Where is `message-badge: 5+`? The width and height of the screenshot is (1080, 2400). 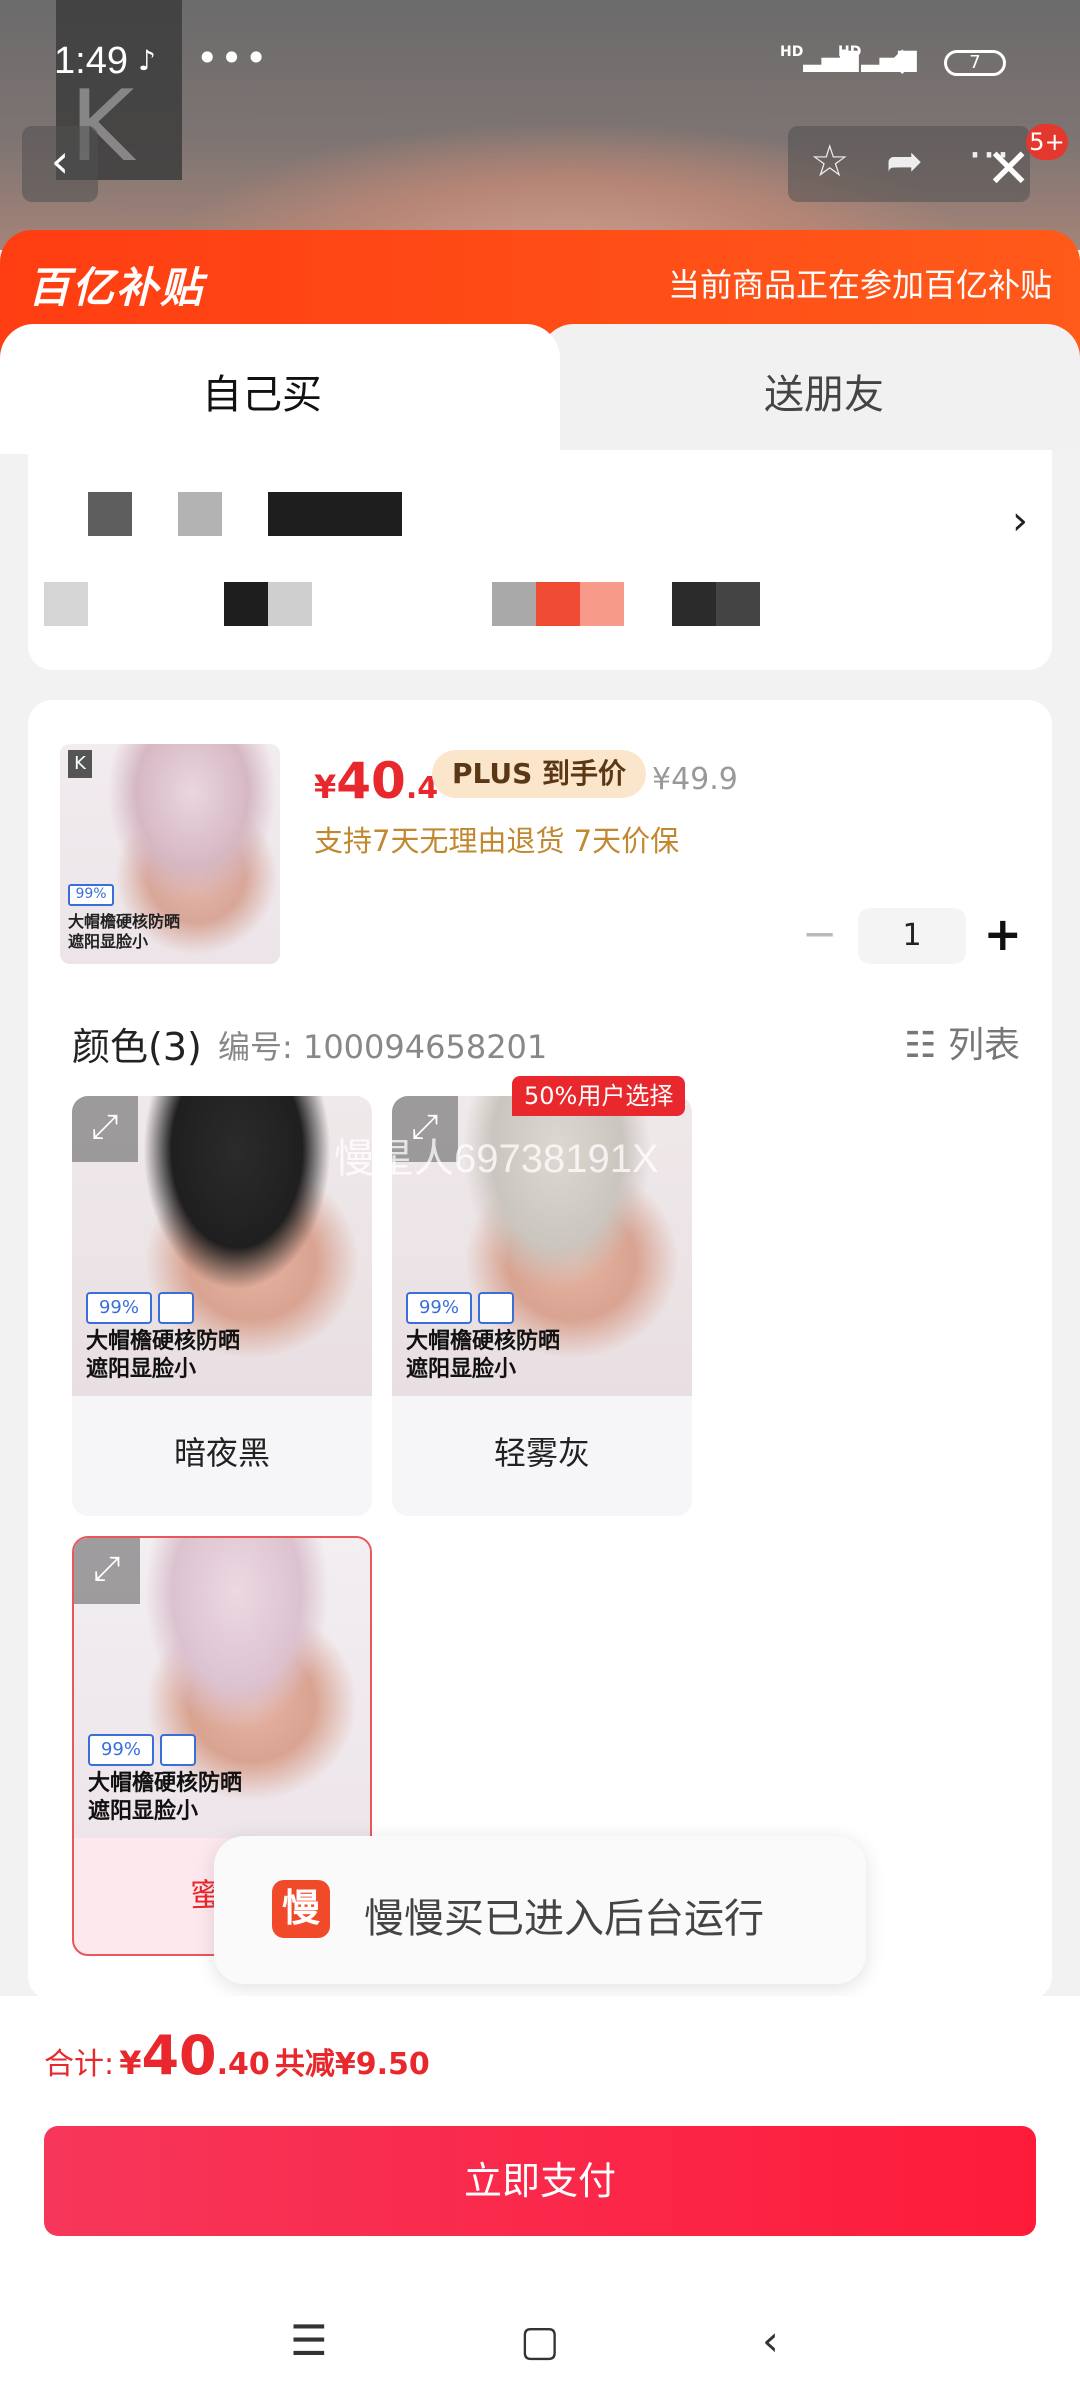
message-badge: 5+ is located at coordinates (1047, 142).